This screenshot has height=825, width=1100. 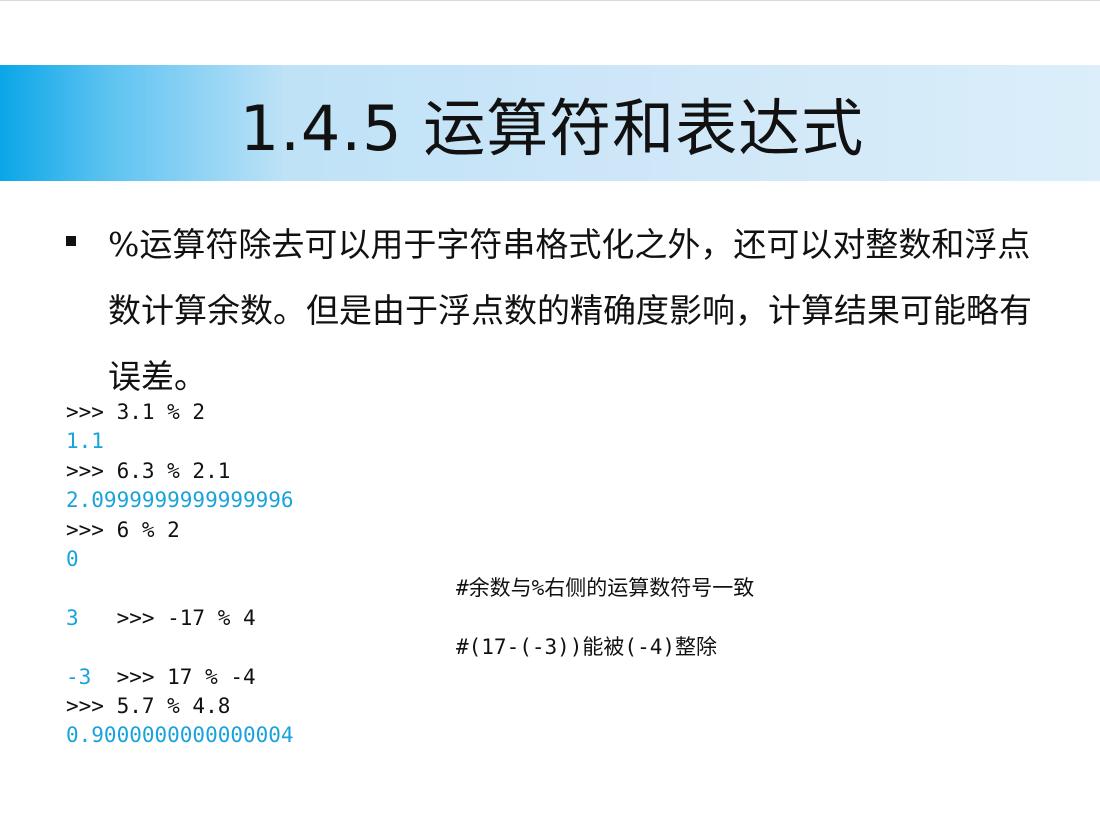 What do you see at coordinates (85, 441) in the screenshot?
I see `code-output-line: 1.1` at bounding box center [85, 441].